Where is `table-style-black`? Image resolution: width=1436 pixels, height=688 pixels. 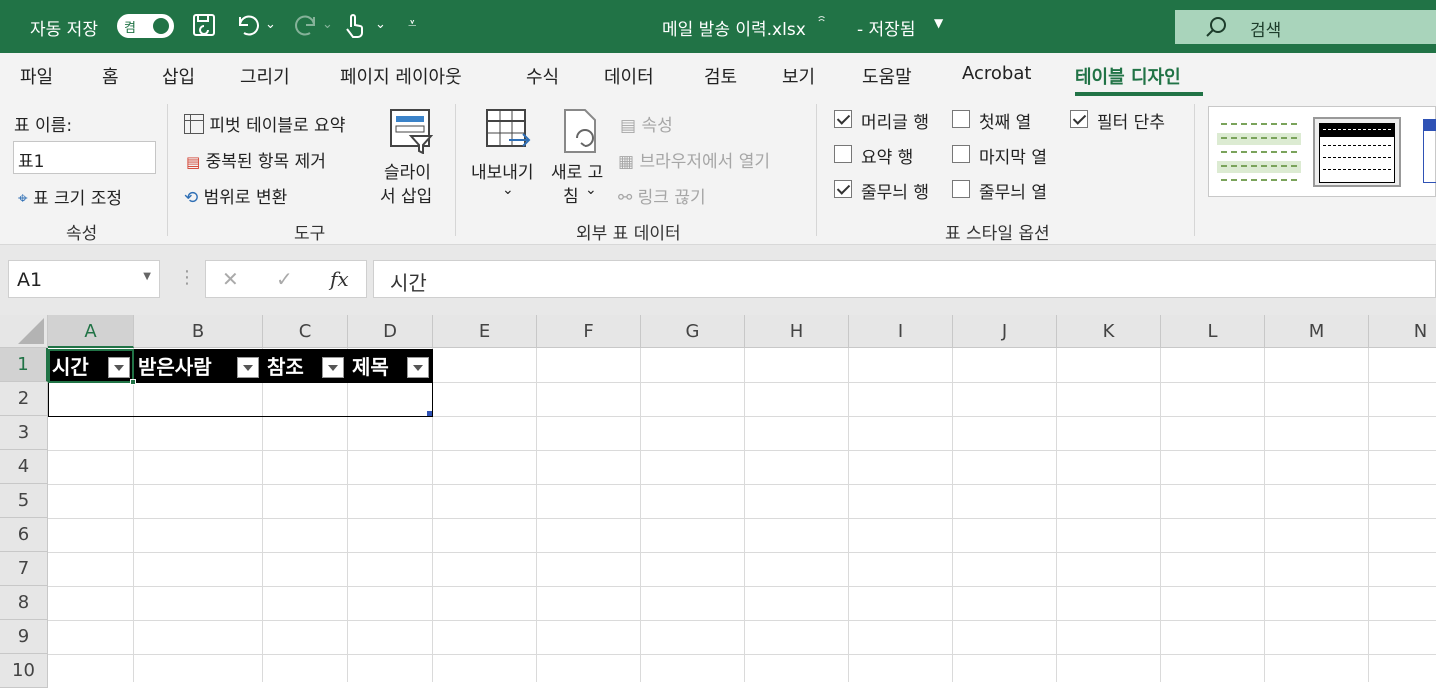 table-style-black is located at coordinates (1357, 152).